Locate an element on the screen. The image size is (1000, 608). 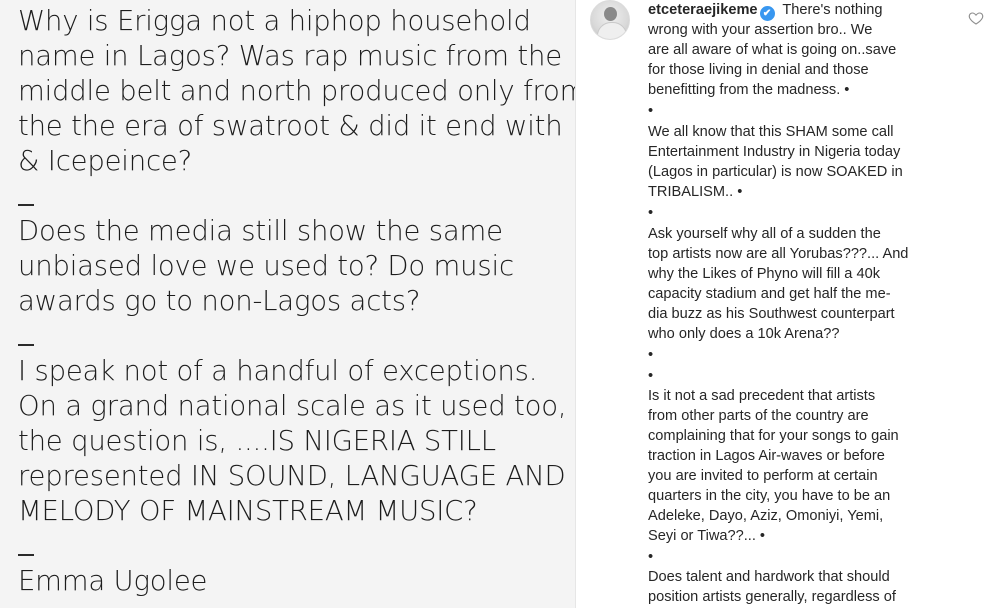
comment-line: complaining that for your songs to gain is located at coordinates (773, 436).